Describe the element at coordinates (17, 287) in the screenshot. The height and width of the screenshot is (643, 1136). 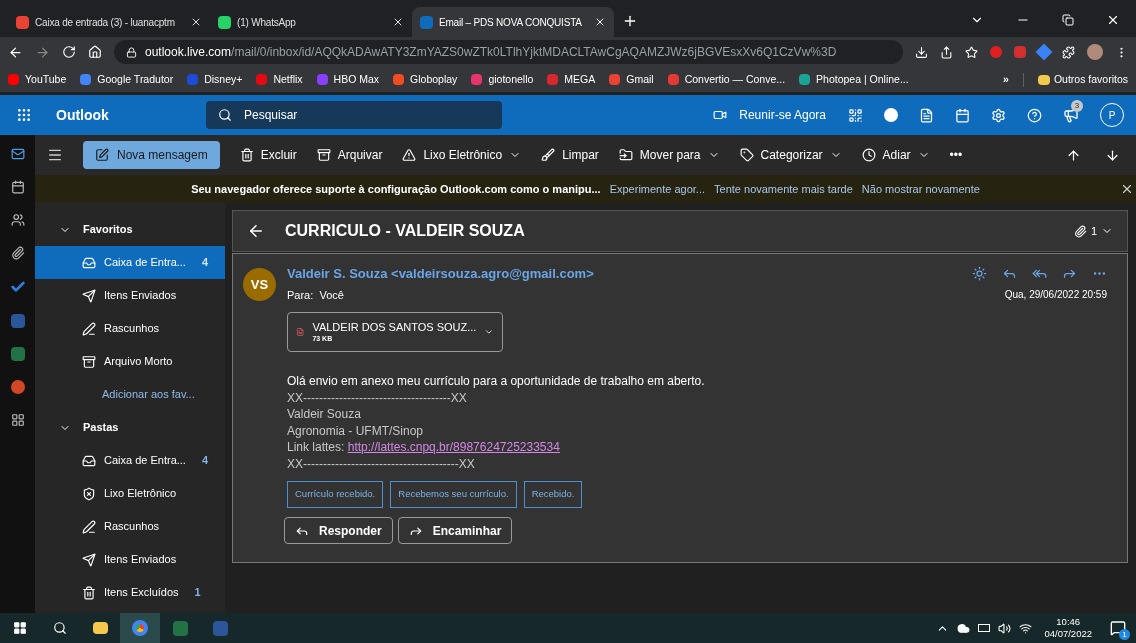
I see `todo-icon` at that location.